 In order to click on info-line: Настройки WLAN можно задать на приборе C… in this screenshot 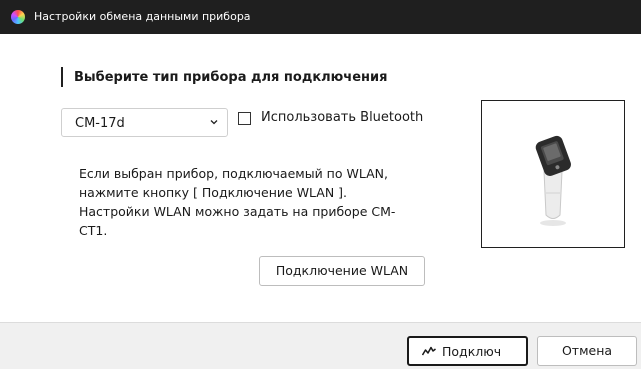, I will do `click(237, 211)`.